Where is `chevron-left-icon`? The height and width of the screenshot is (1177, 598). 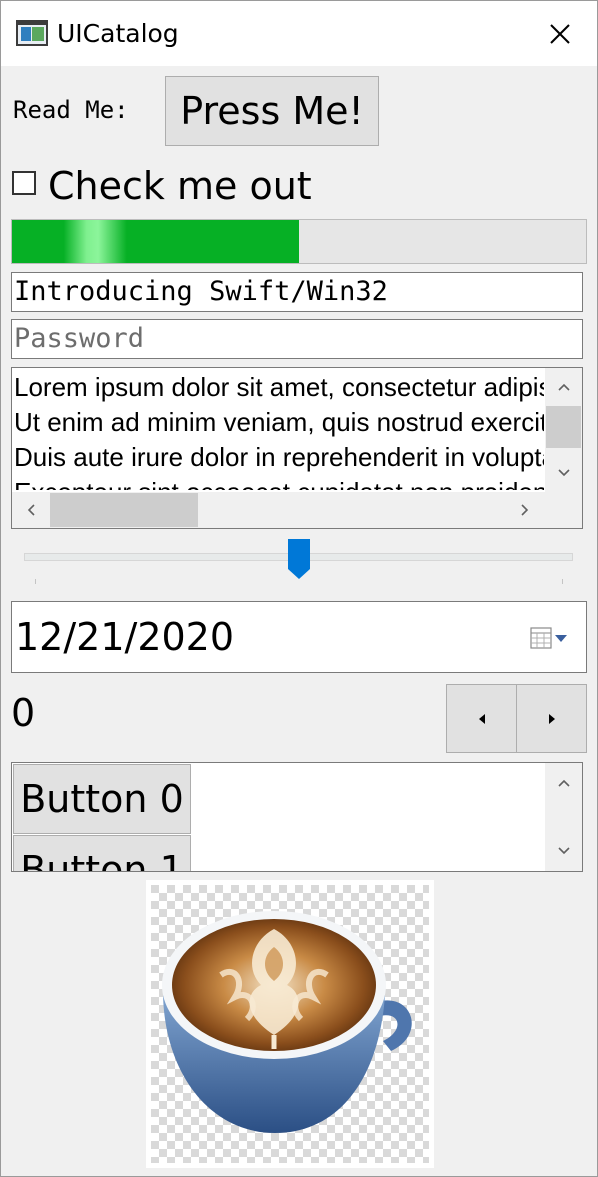 chevron-left-icon is located at coordinates (31, 510).